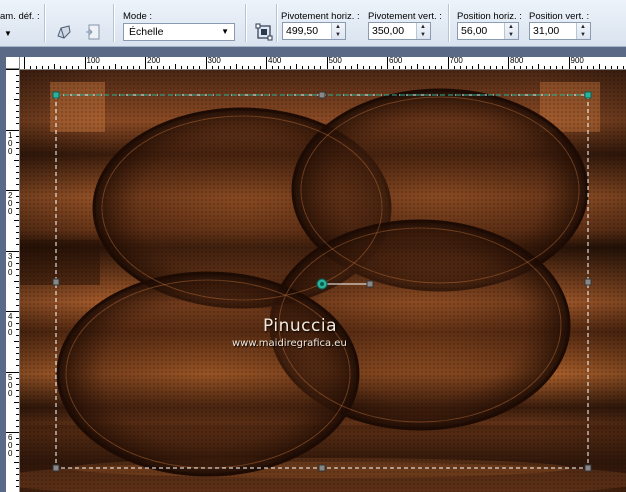 This screenshot has width=626, height=492. What do you see at coordinates (225, 31) in the screenshot?
I see `chevron-down-icon: ▼` at bounding box center [225, 31].